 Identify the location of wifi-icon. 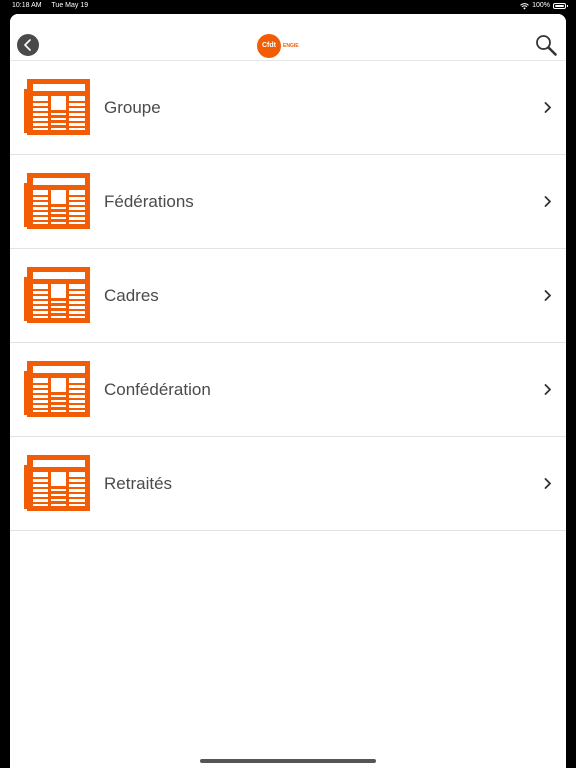
(524, 5).